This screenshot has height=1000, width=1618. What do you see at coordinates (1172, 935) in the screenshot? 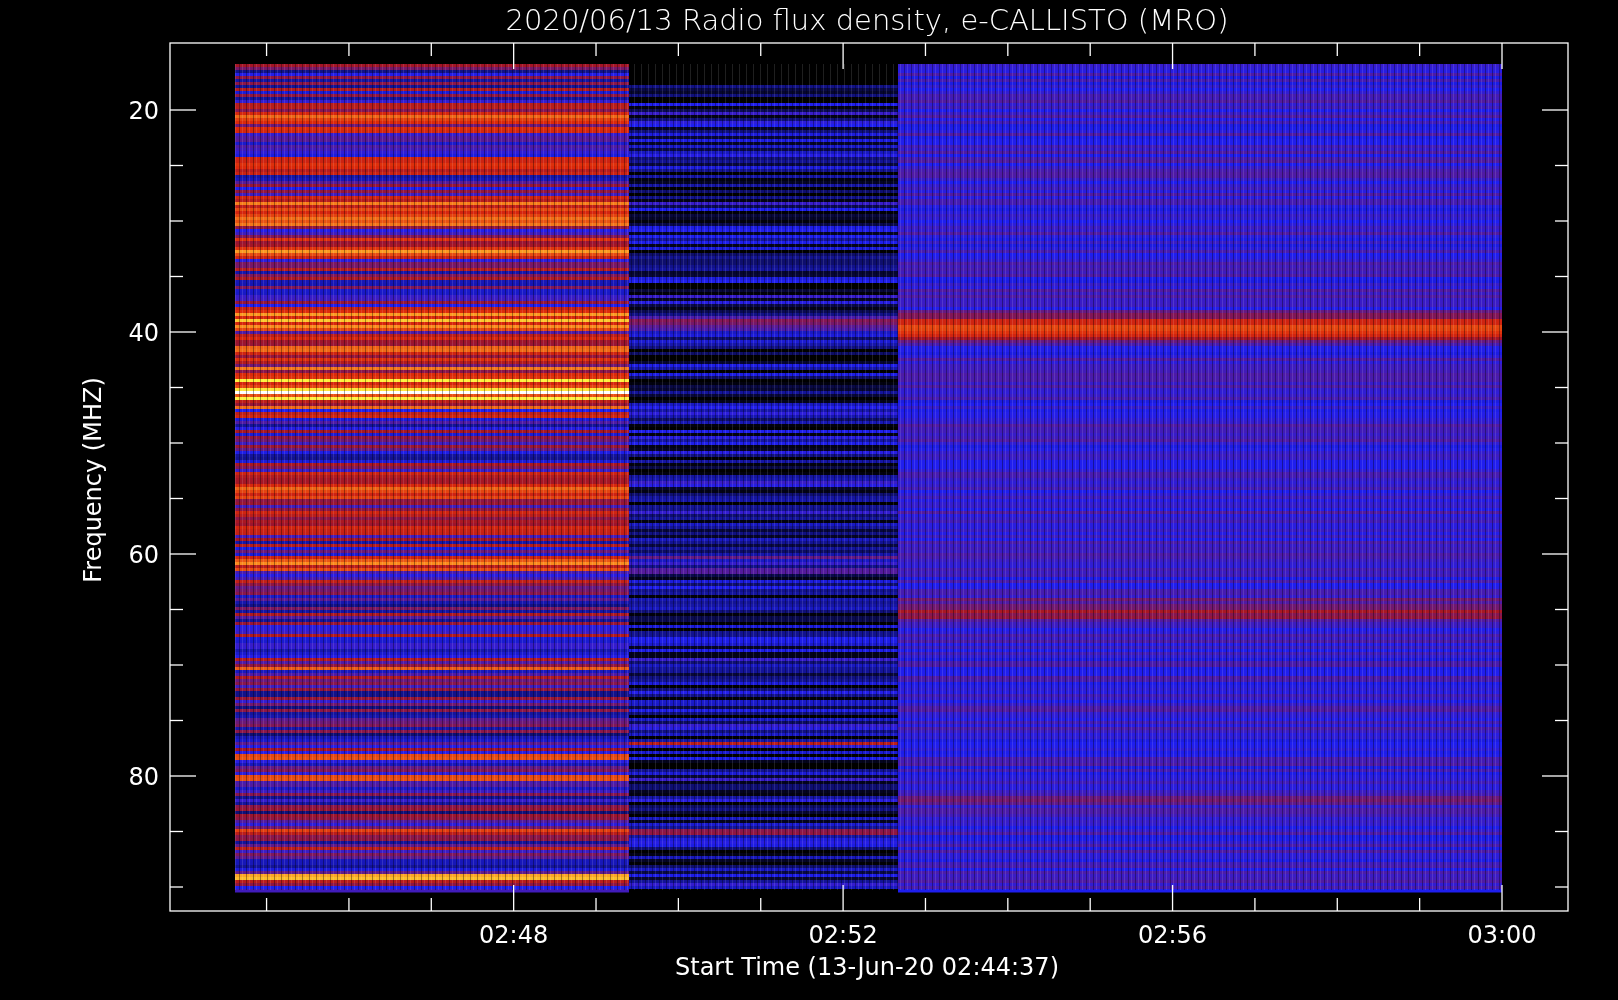
I see `x-tick-label: 02:56` at bounding box center [1172, 935].